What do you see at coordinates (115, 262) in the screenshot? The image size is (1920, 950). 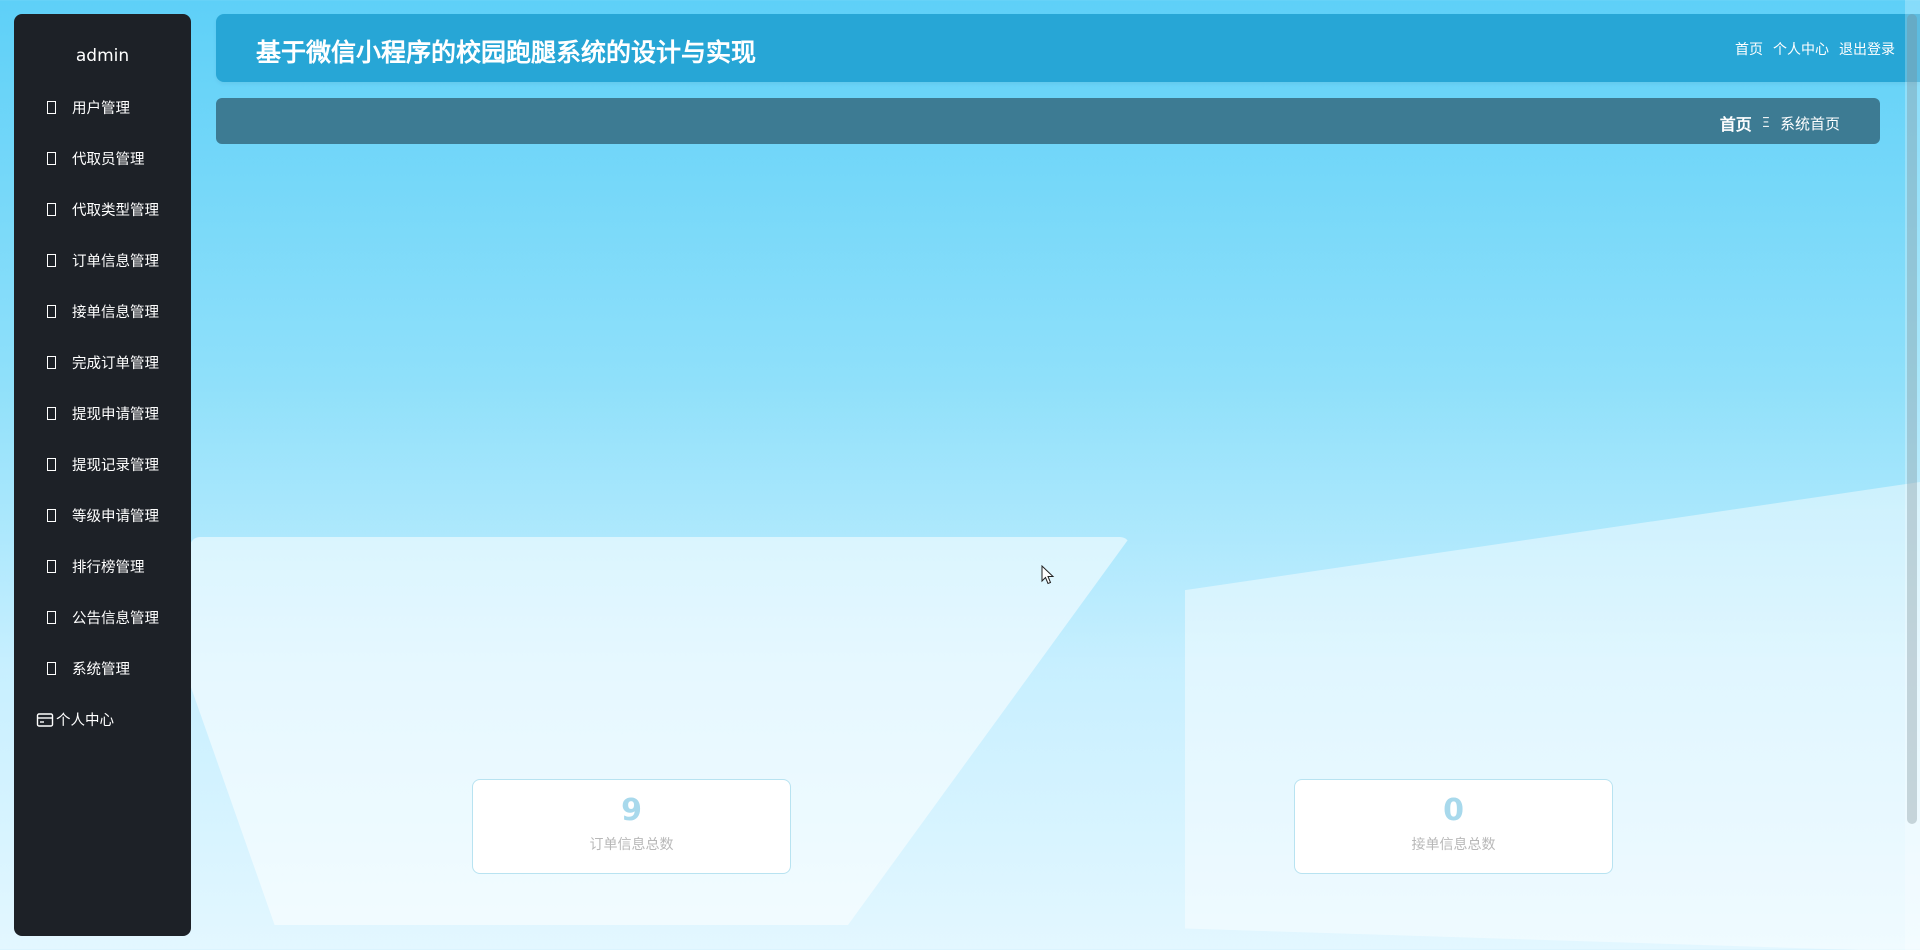 I see `sidebar-item-label: 订单信息管理` at bounding box center [115, 262].